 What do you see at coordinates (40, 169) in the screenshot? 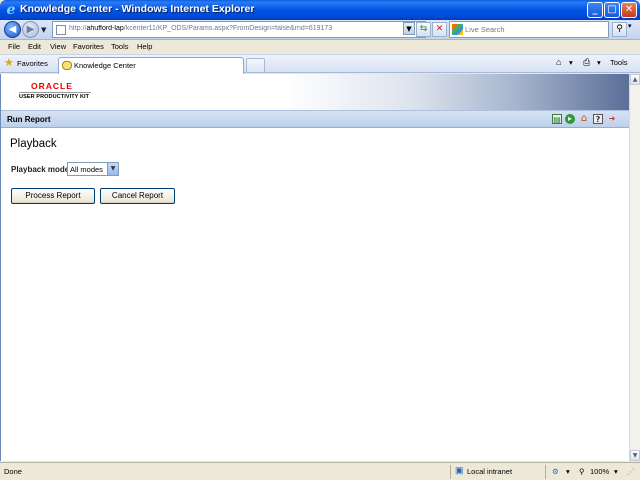
I see `playback-mode-label: Playback mode` at bounding box center [40, 169].